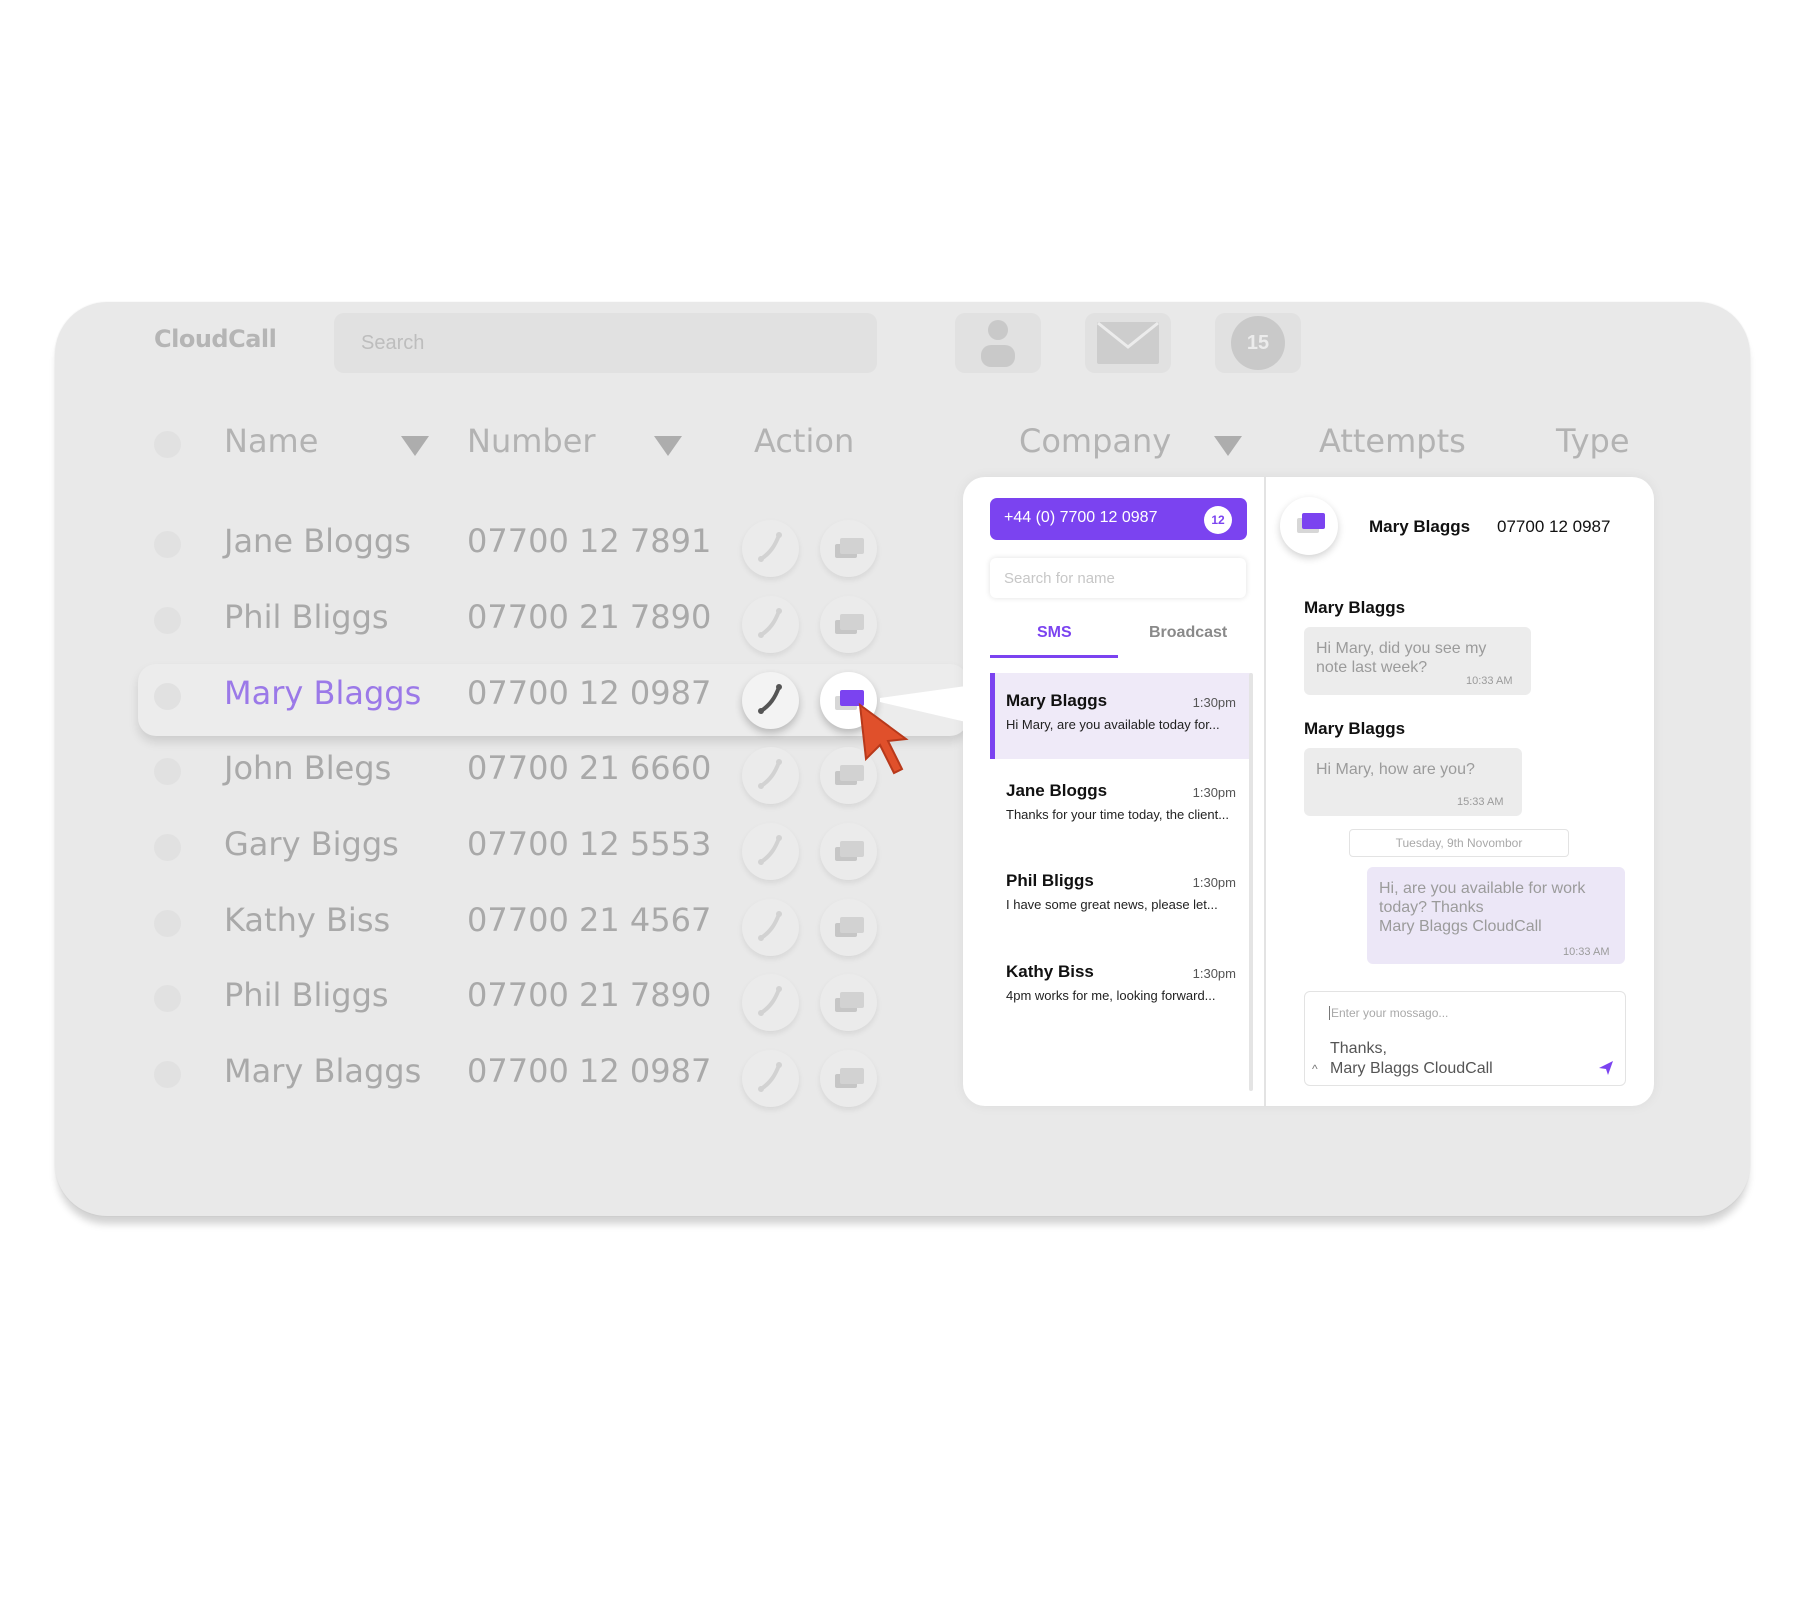  What do you see at coordinates (215, 339) in the screenshot?
I see `app-logo: CloudCall` at bounding box center [215, 339].